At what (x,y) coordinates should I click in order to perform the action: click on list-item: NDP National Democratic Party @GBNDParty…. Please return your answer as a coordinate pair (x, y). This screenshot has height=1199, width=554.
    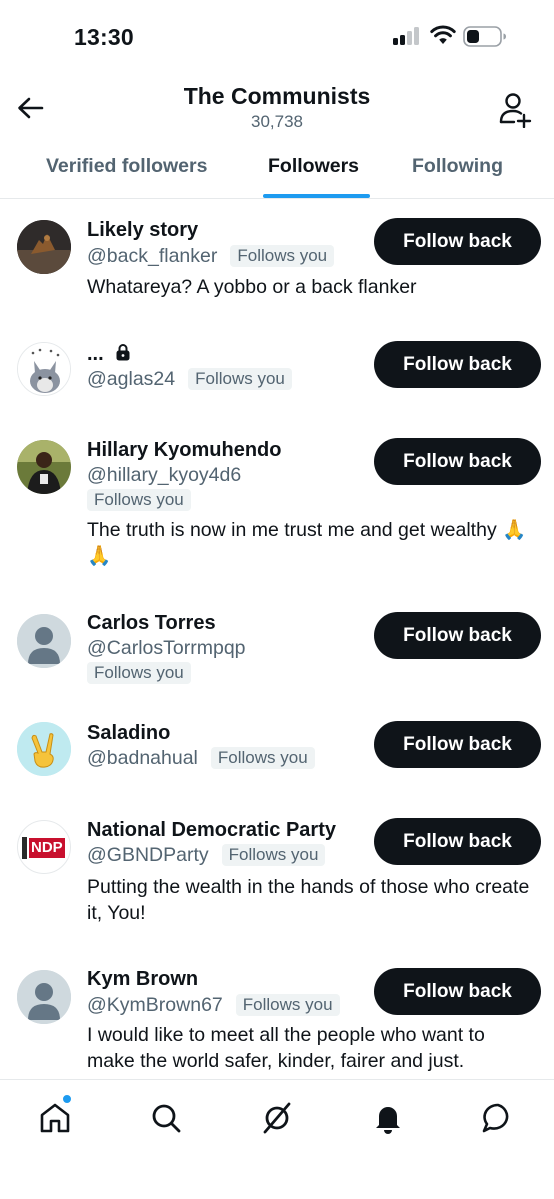
    Looking at the image, I should click on (277, 875).